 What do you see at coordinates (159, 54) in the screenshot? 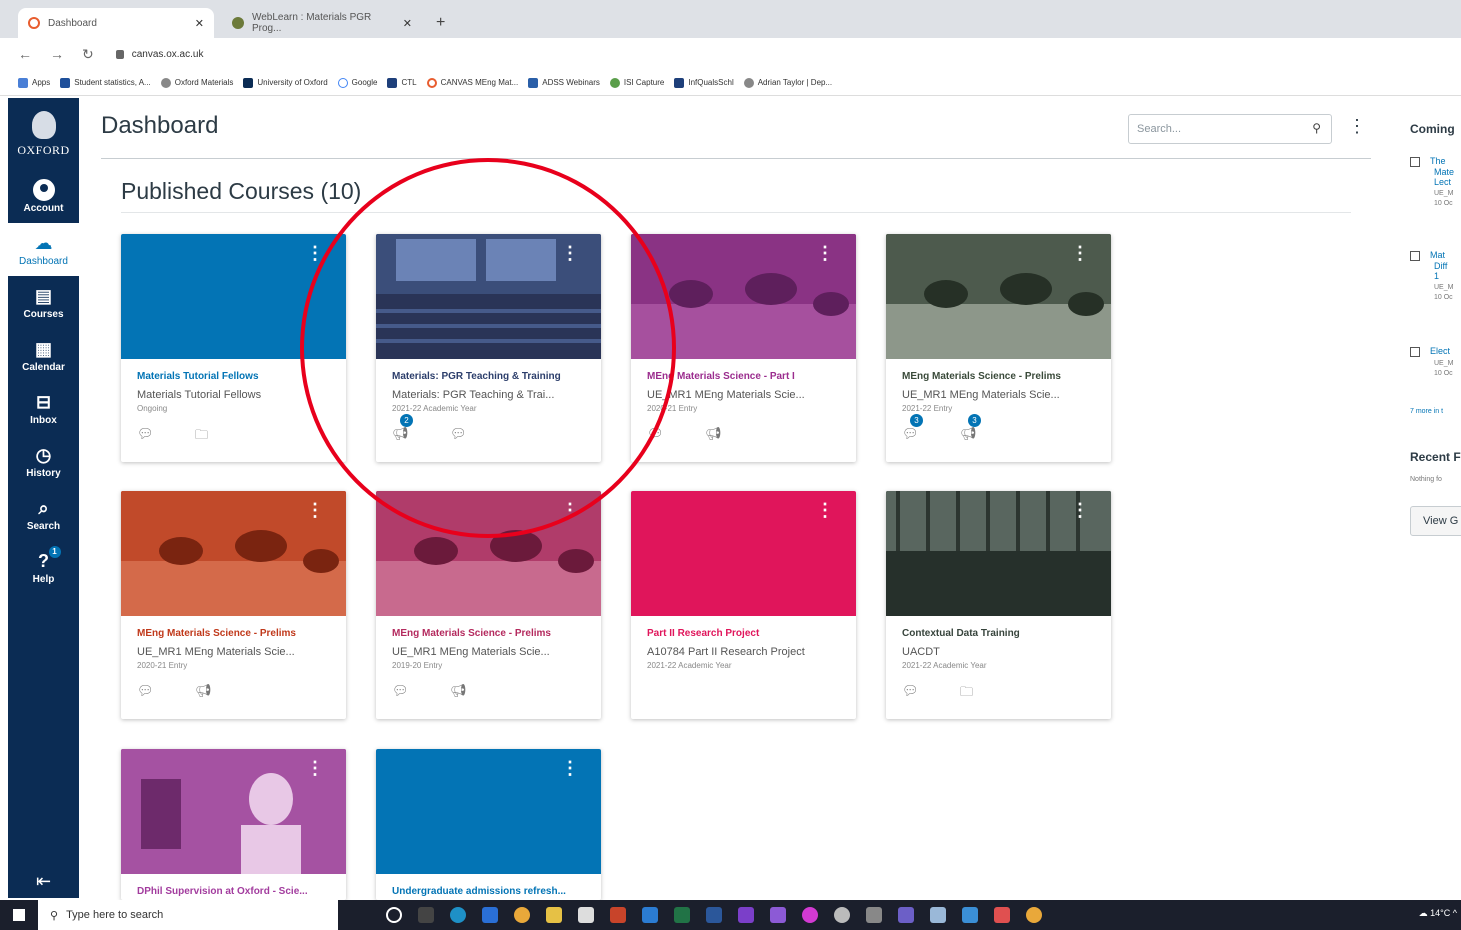
I see `url-field: canvas.ox.ac.uk` at bounding box center [159, 54].